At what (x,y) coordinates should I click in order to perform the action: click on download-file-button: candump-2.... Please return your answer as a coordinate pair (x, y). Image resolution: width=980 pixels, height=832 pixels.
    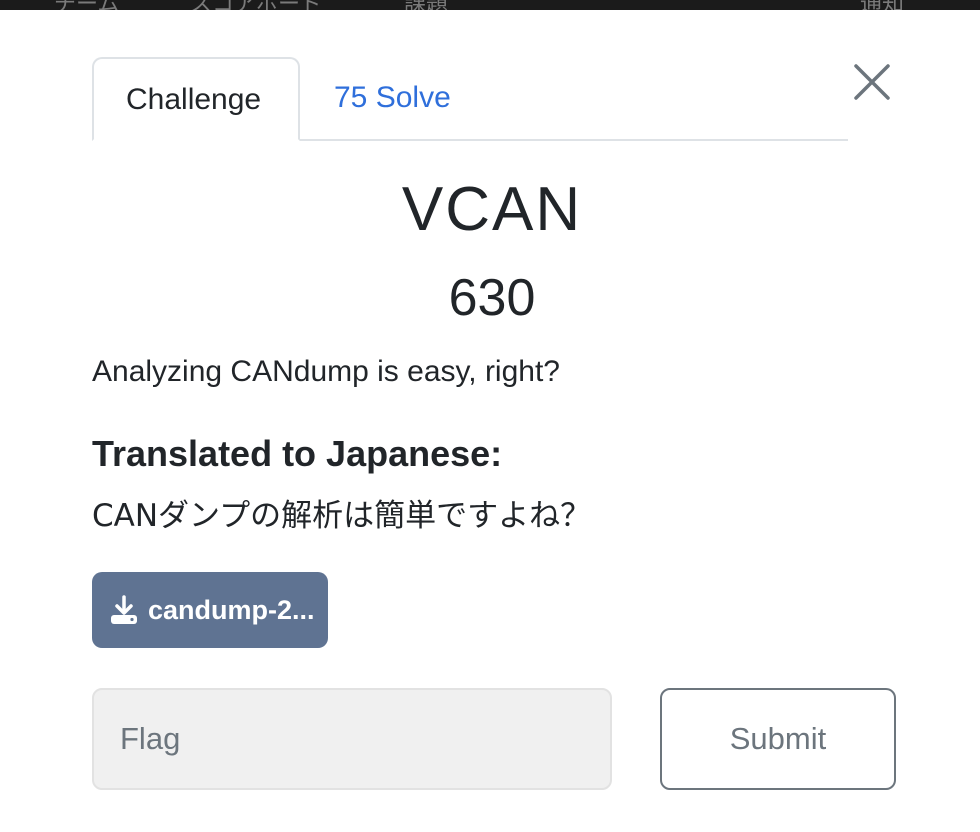
    Looking at the image, I should click on (210, 610).